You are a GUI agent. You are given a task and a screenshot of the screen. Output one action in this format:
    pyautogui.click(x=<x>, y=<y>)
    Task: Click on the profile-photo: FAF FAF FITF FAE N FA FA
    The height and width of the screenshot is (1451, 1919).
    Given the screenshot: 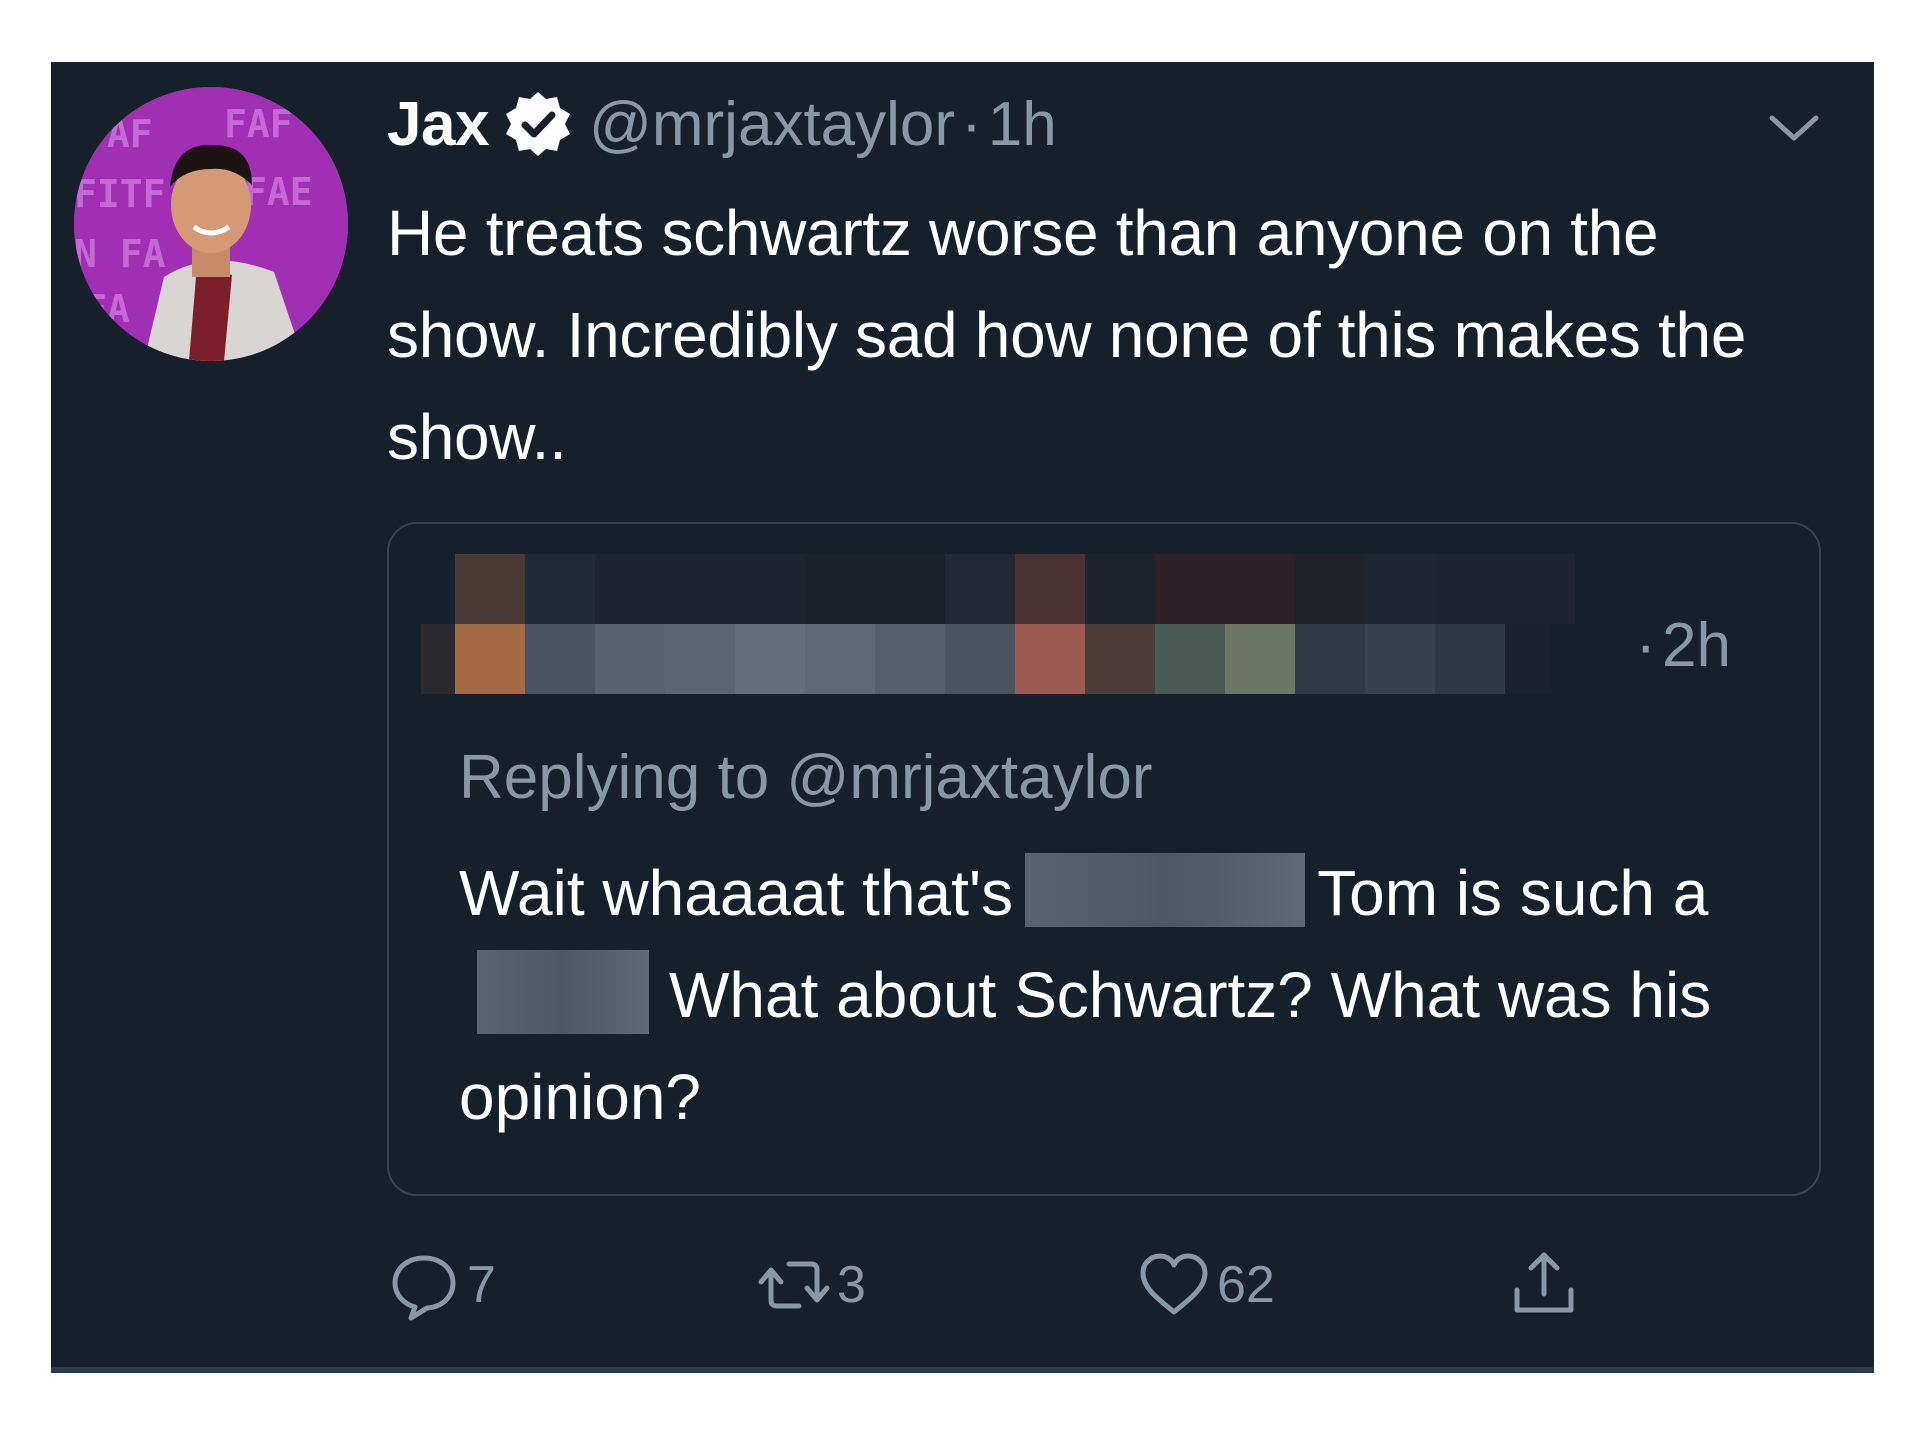 What is the action you would take?
    pyautogui.click(x=211, y=224)
    